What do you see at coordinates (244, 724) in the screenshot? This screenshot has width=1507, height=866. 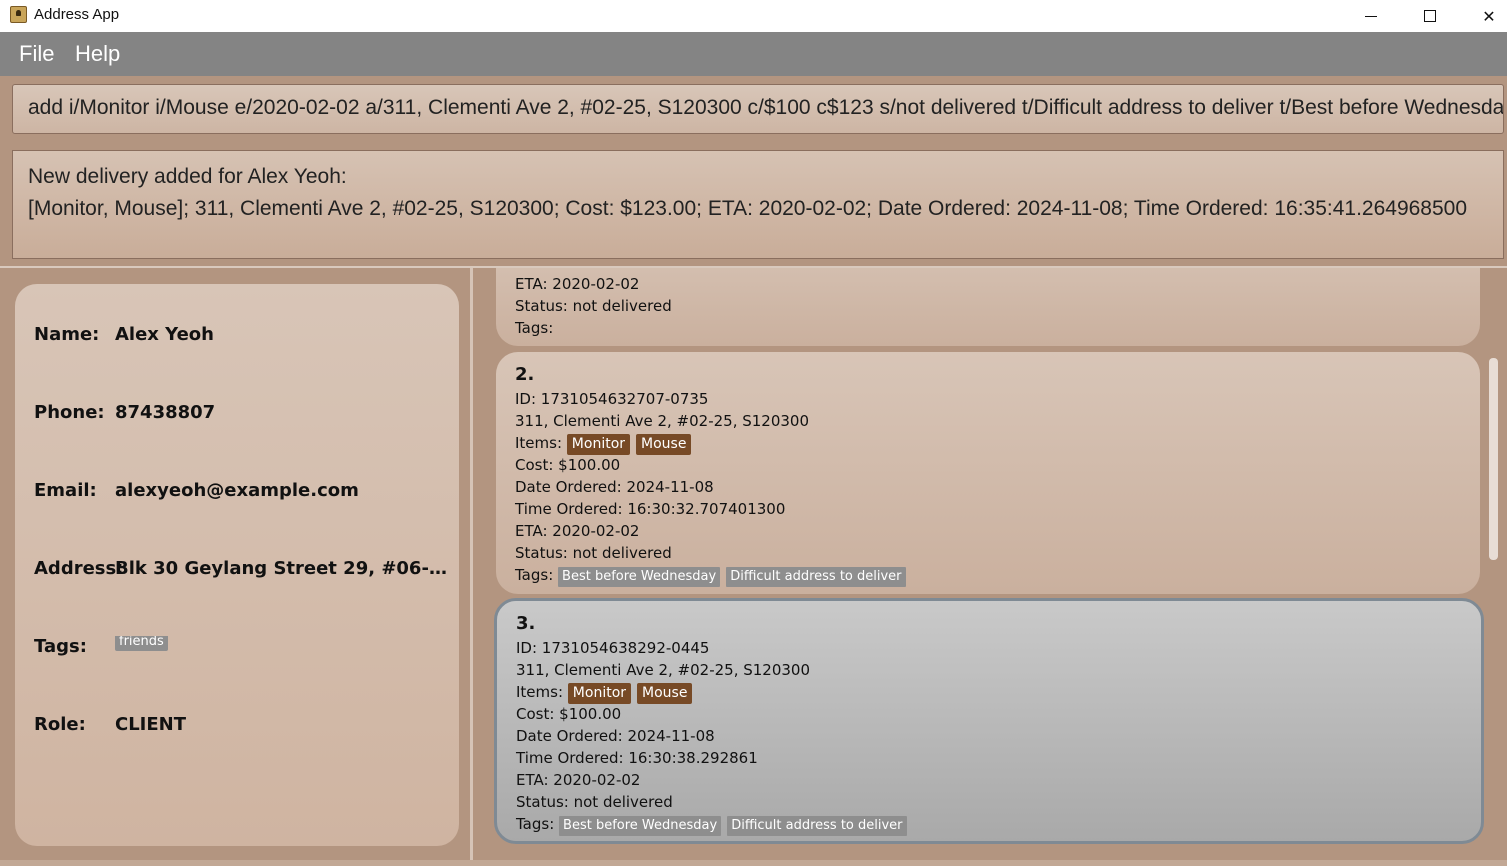 I see `person-role-row: Role: CLIENT` at bounding box center [244, 724].